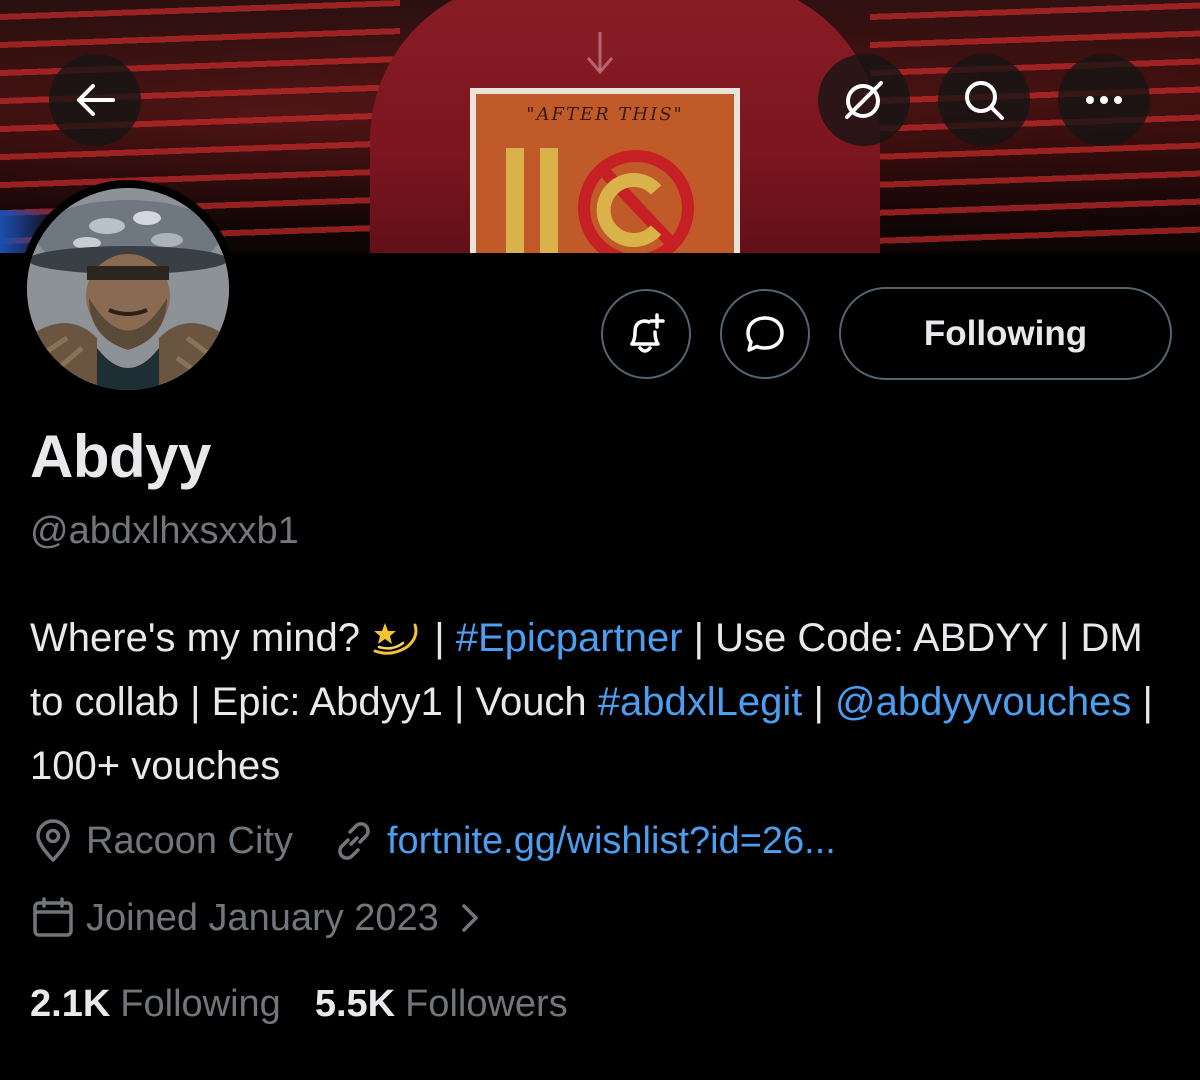  I want to click on banner-shirt-print: "AFTER THIS", so click(605, 170).